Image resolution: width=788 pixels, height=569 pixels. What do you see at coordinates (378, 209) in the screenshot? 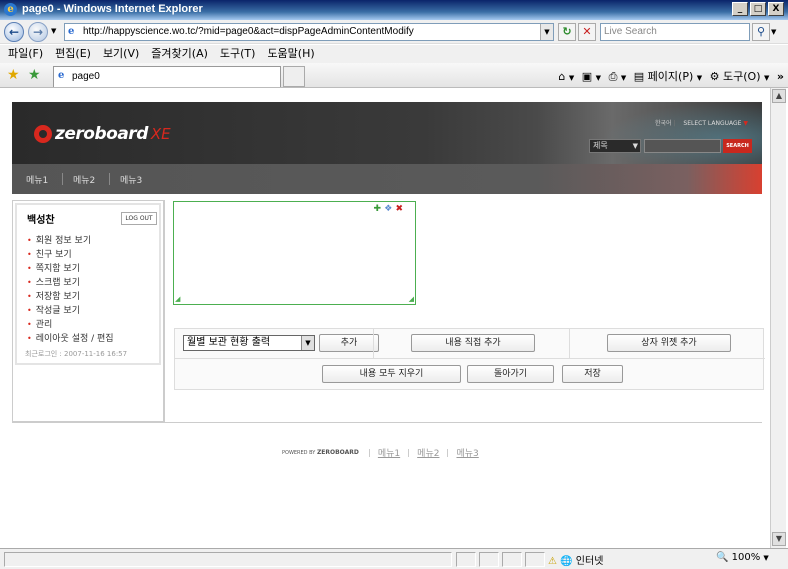
I see `add-widget-icon: ✚` at bounding box center [378, 209].